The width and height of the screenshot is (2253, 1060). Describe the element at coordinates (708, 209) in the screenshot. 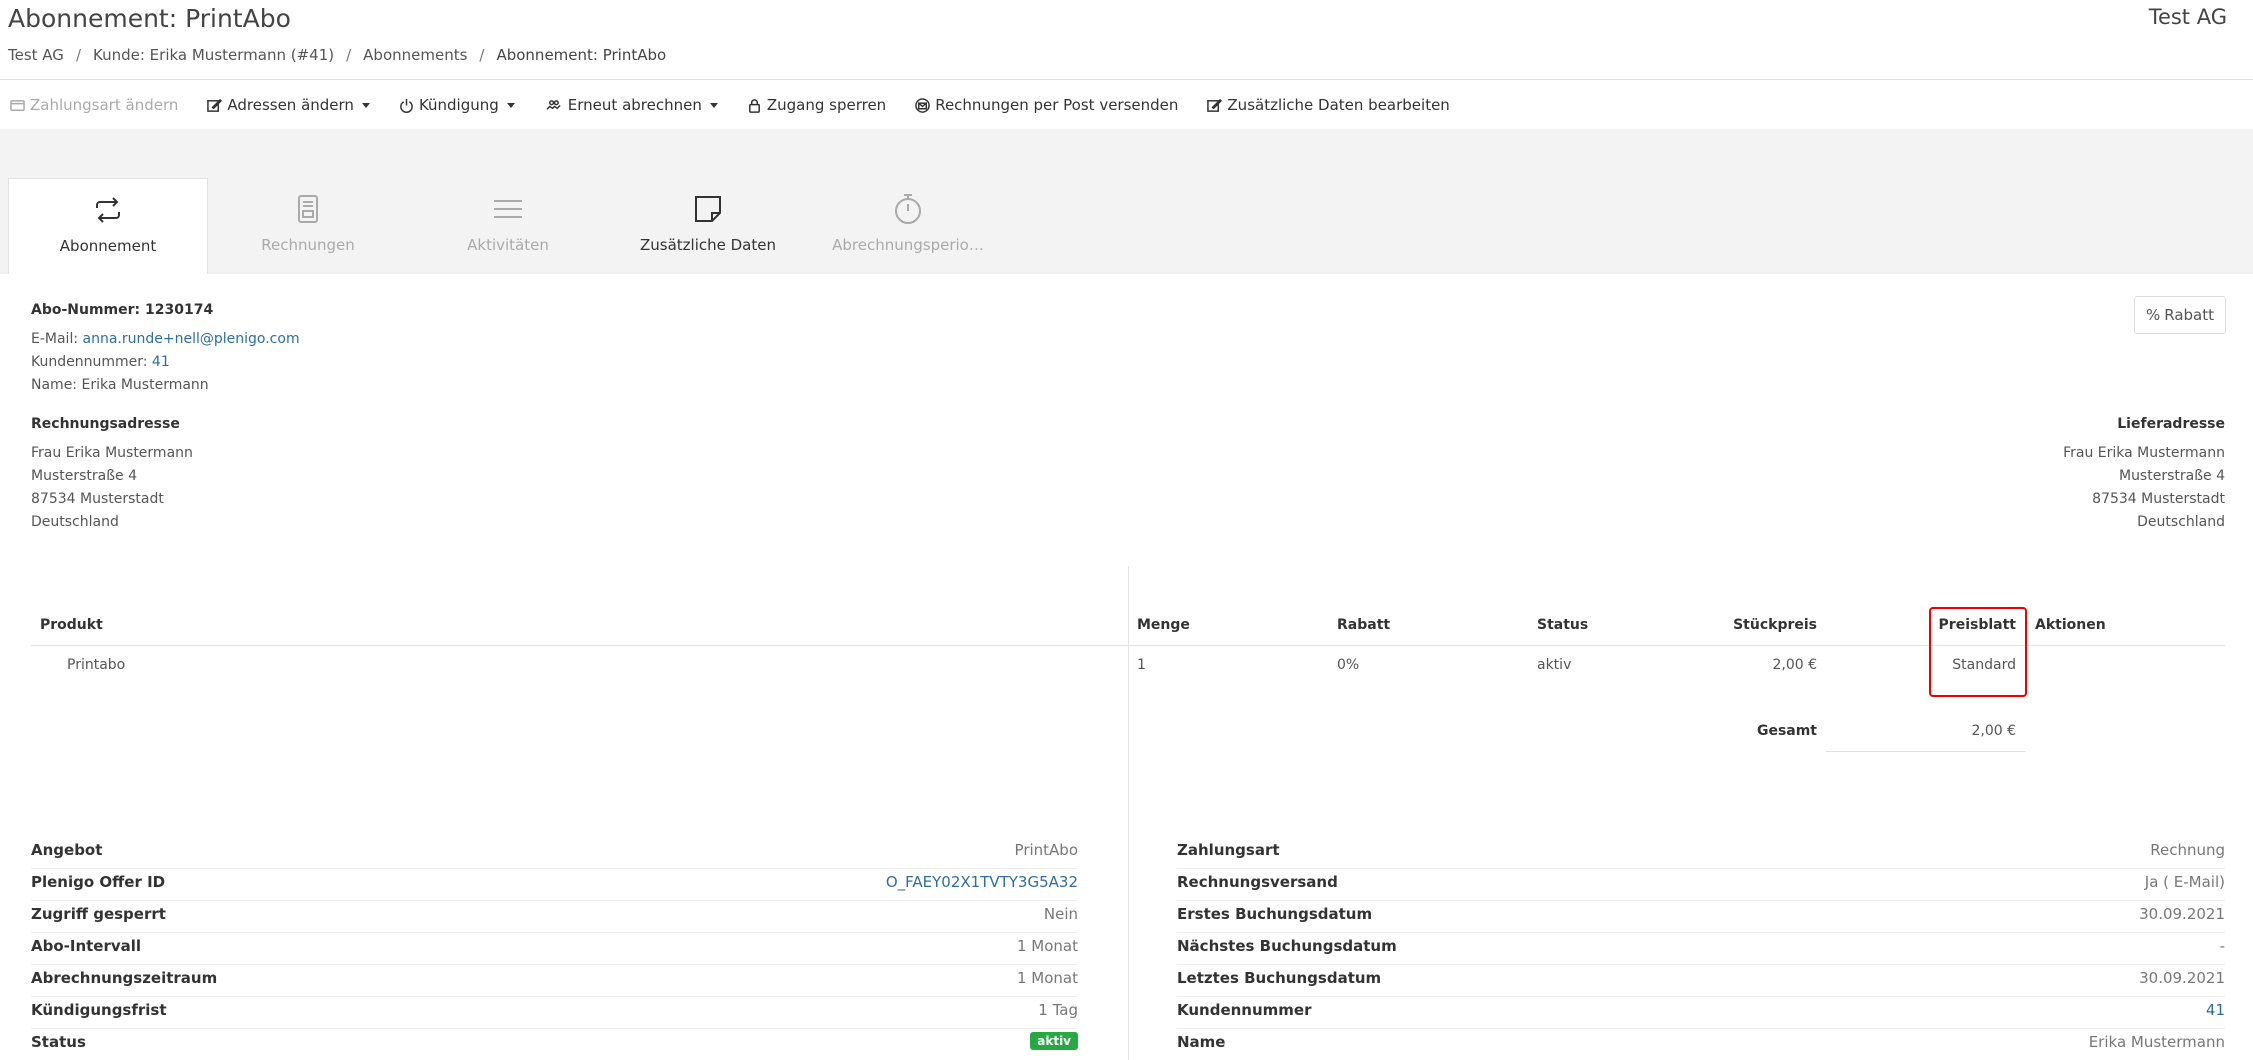

I see `sticky-note-icon` at that location.